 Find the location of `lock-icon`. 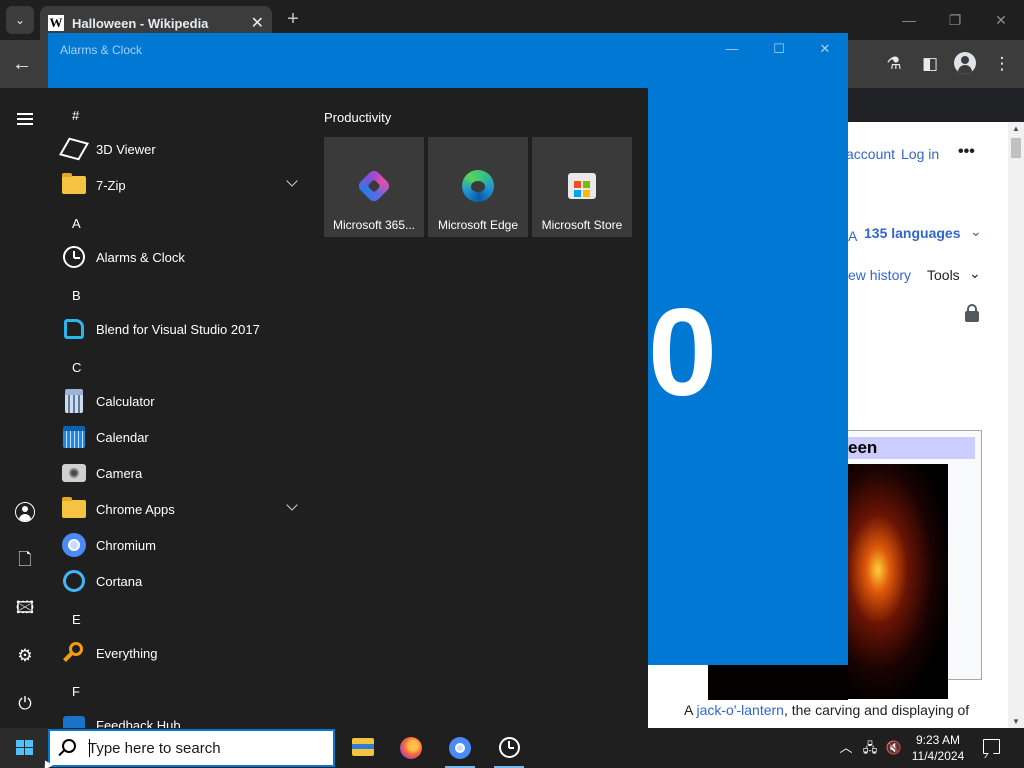

lock-icon is located at coordinates (972, 313).